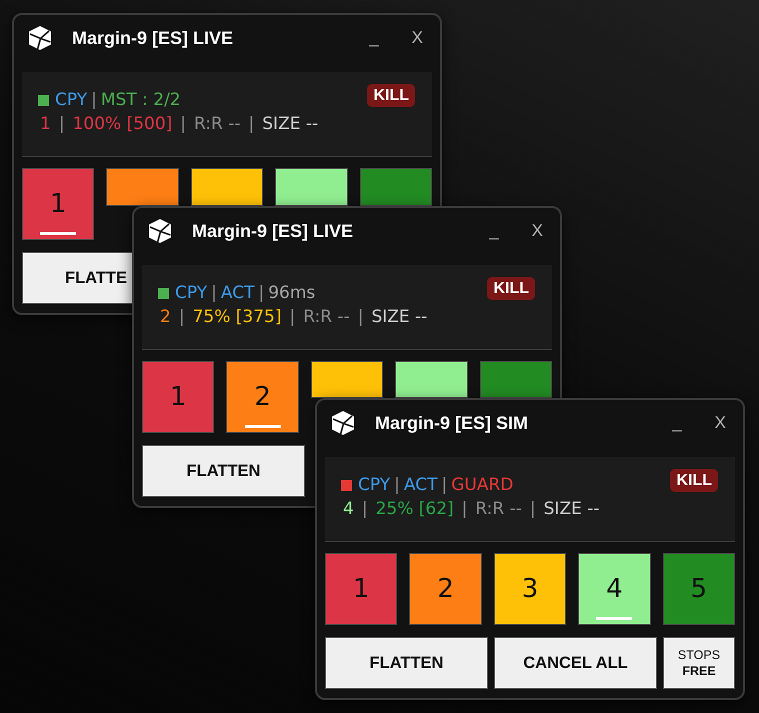 This screenshot has height=713, width=759. What do you see at coordinates (451, 423) in the screenshot?
I see `window-title: Margin-9 [ES] SIM` at bounding box center [451, 423].